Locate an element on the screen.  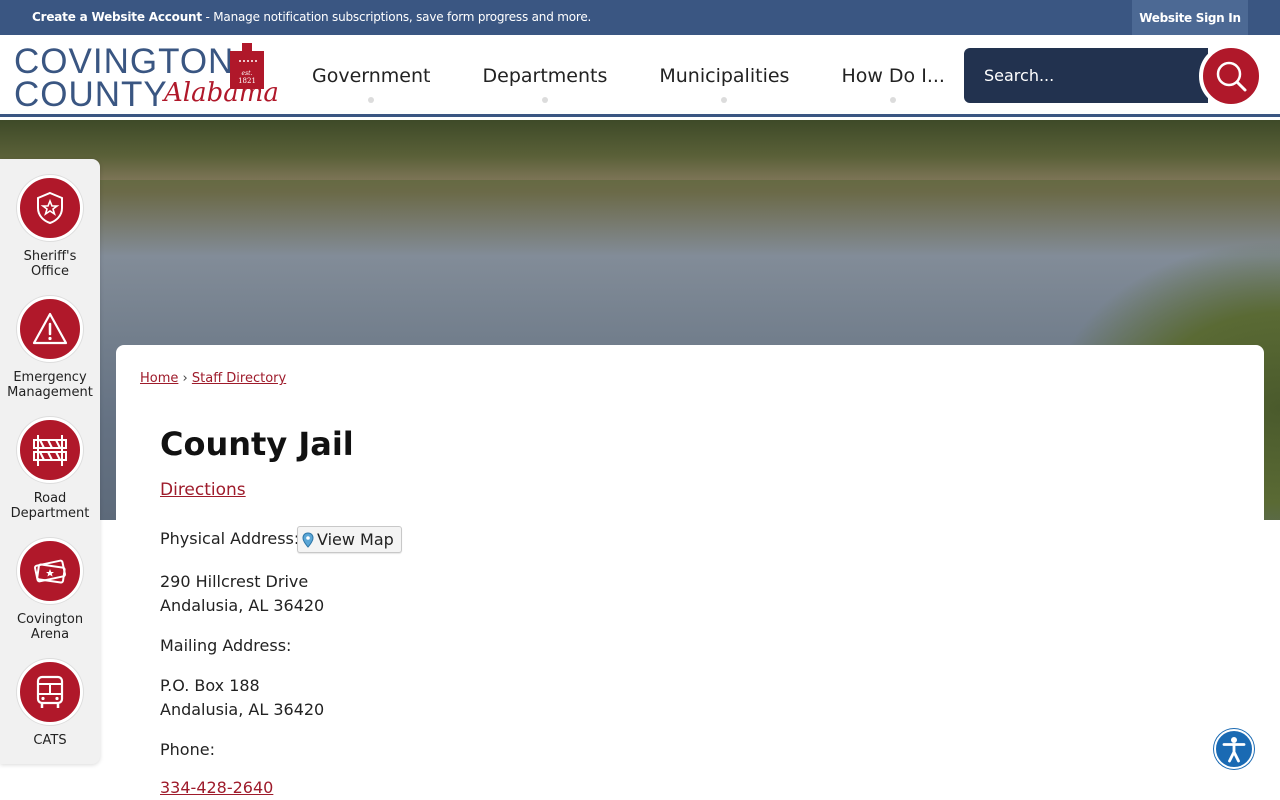
breadcrumb: Home › Staff Directory is located at coordinates (213, 378).